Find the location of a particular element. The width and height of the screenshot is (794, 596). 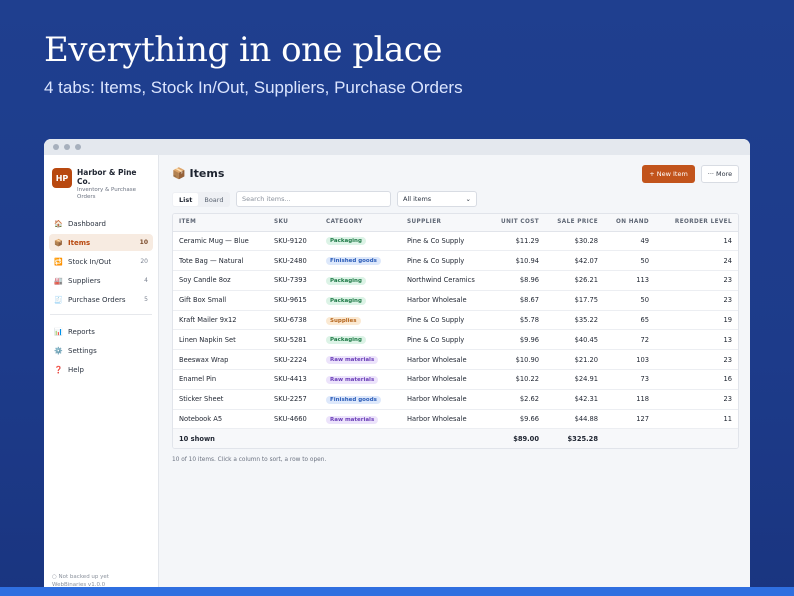

column-header-category: CATEGORY is located at coordinates (360, 223).